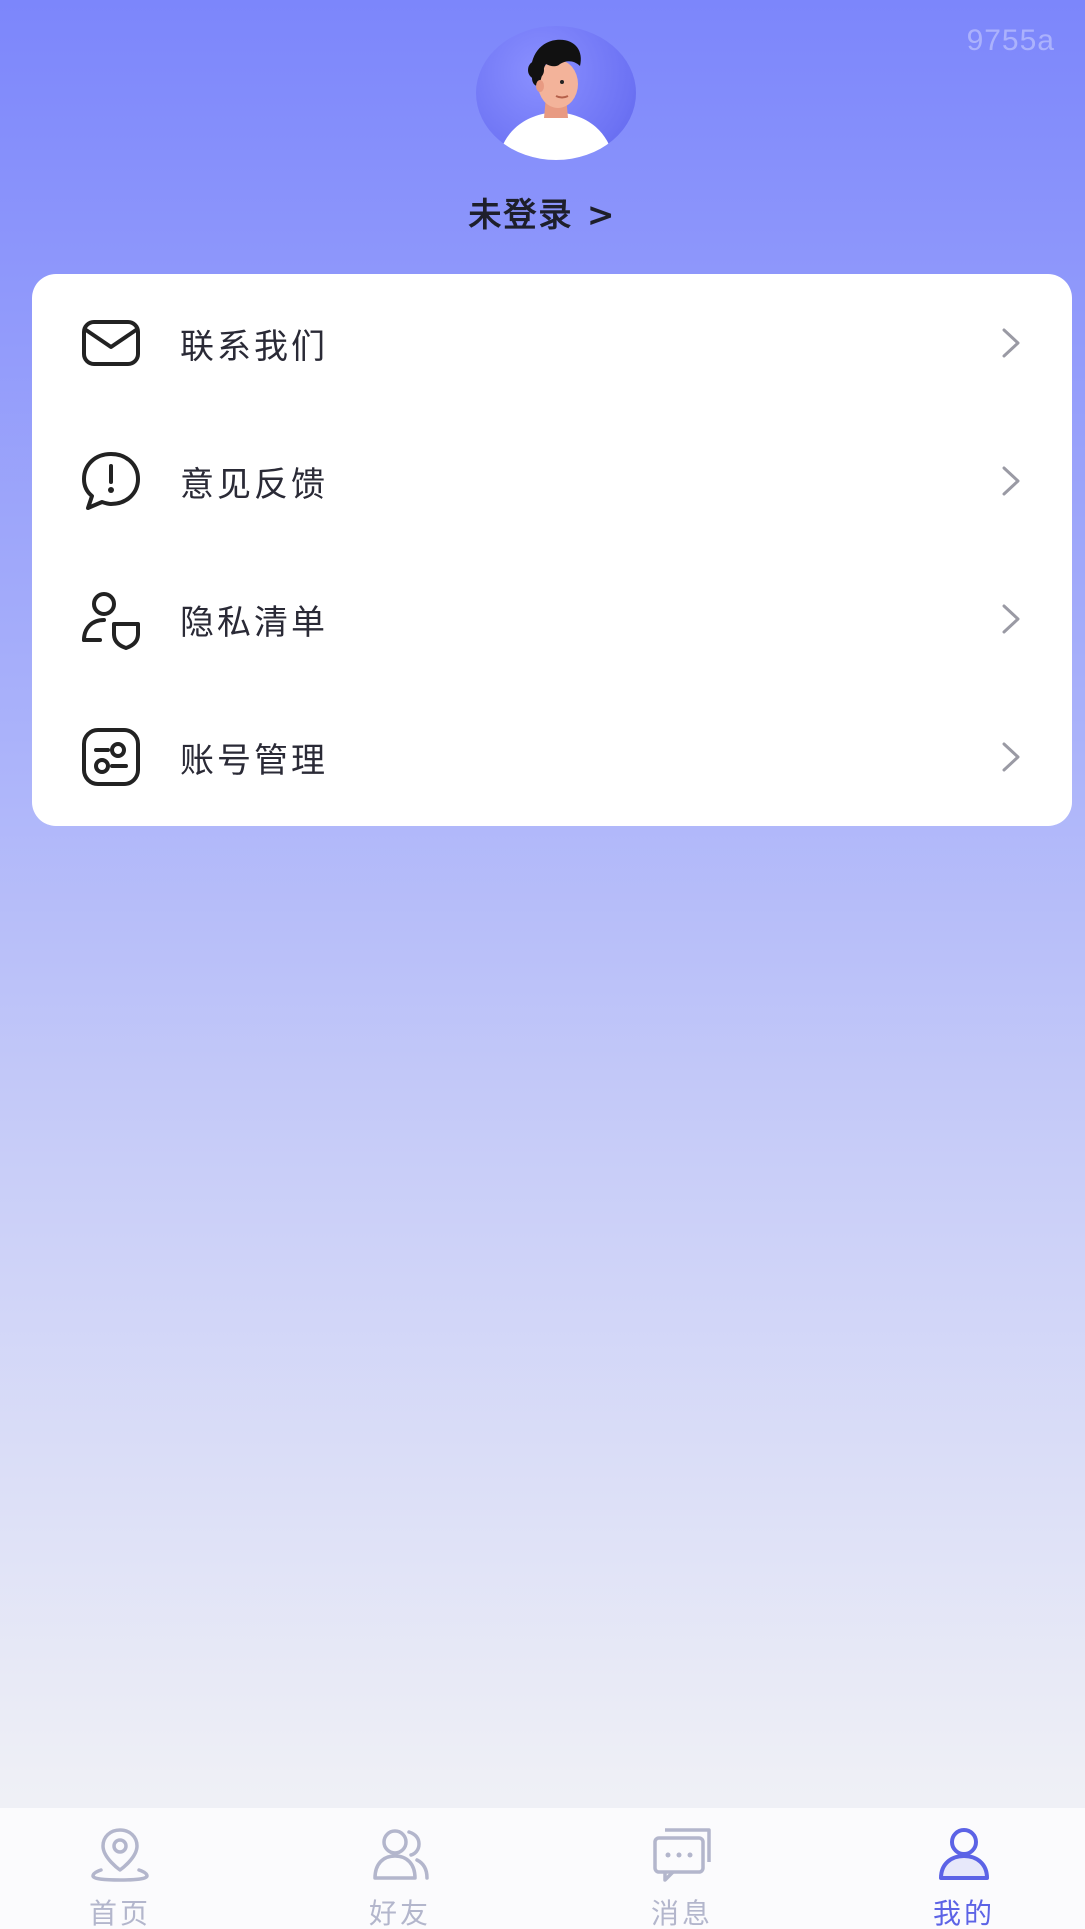 The width and height of the screenshot is (1085, 1929). I want to click on account-settings-icon, so click(111, 757).